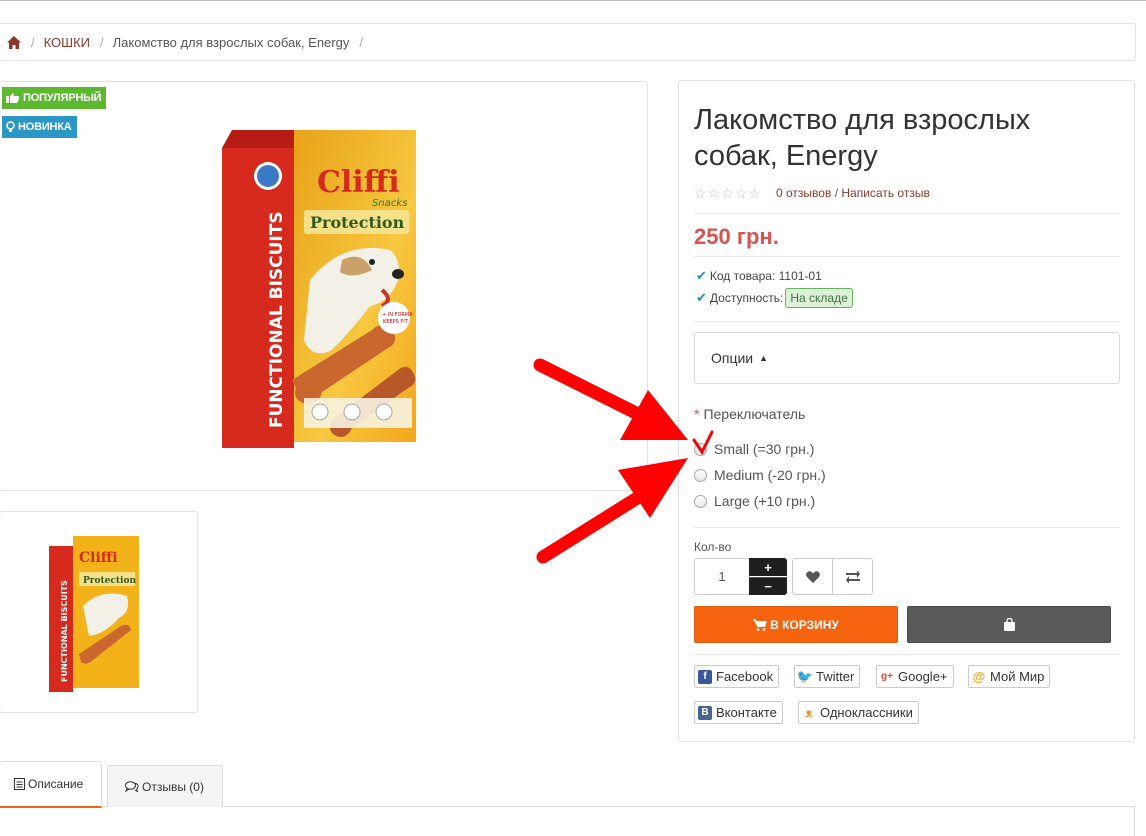 This screenshot has height=836, width=1146. I want to click on annotation-overlay, so click(623, 461).